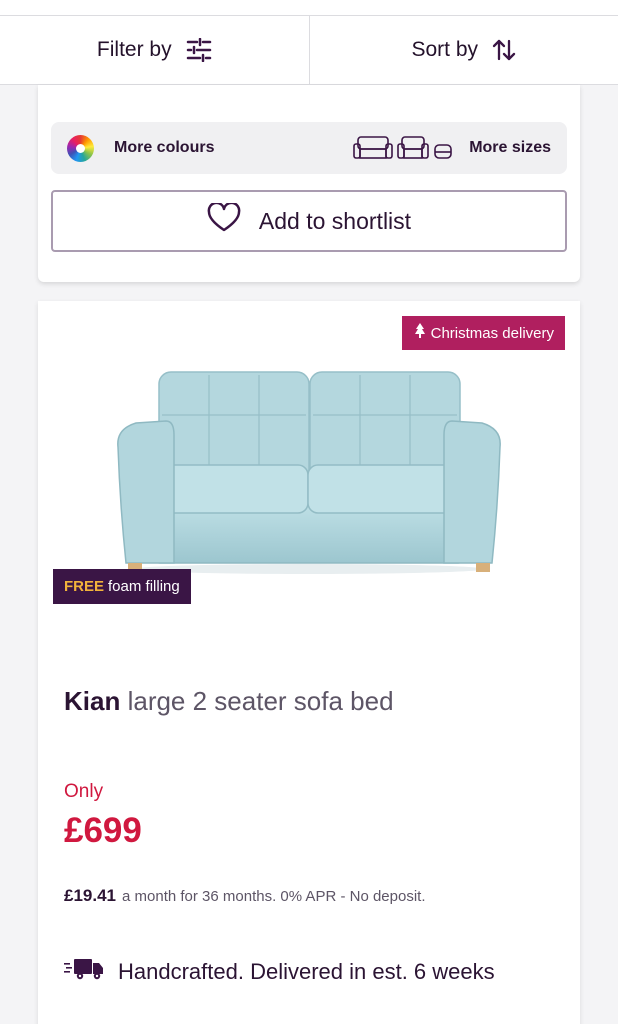 The height and width of the screenshot is (1024, 618). What do you see at coordinates (403, 148) in the screenshot?
I see `sofa-size-icon` at bounding box center [403, 148].